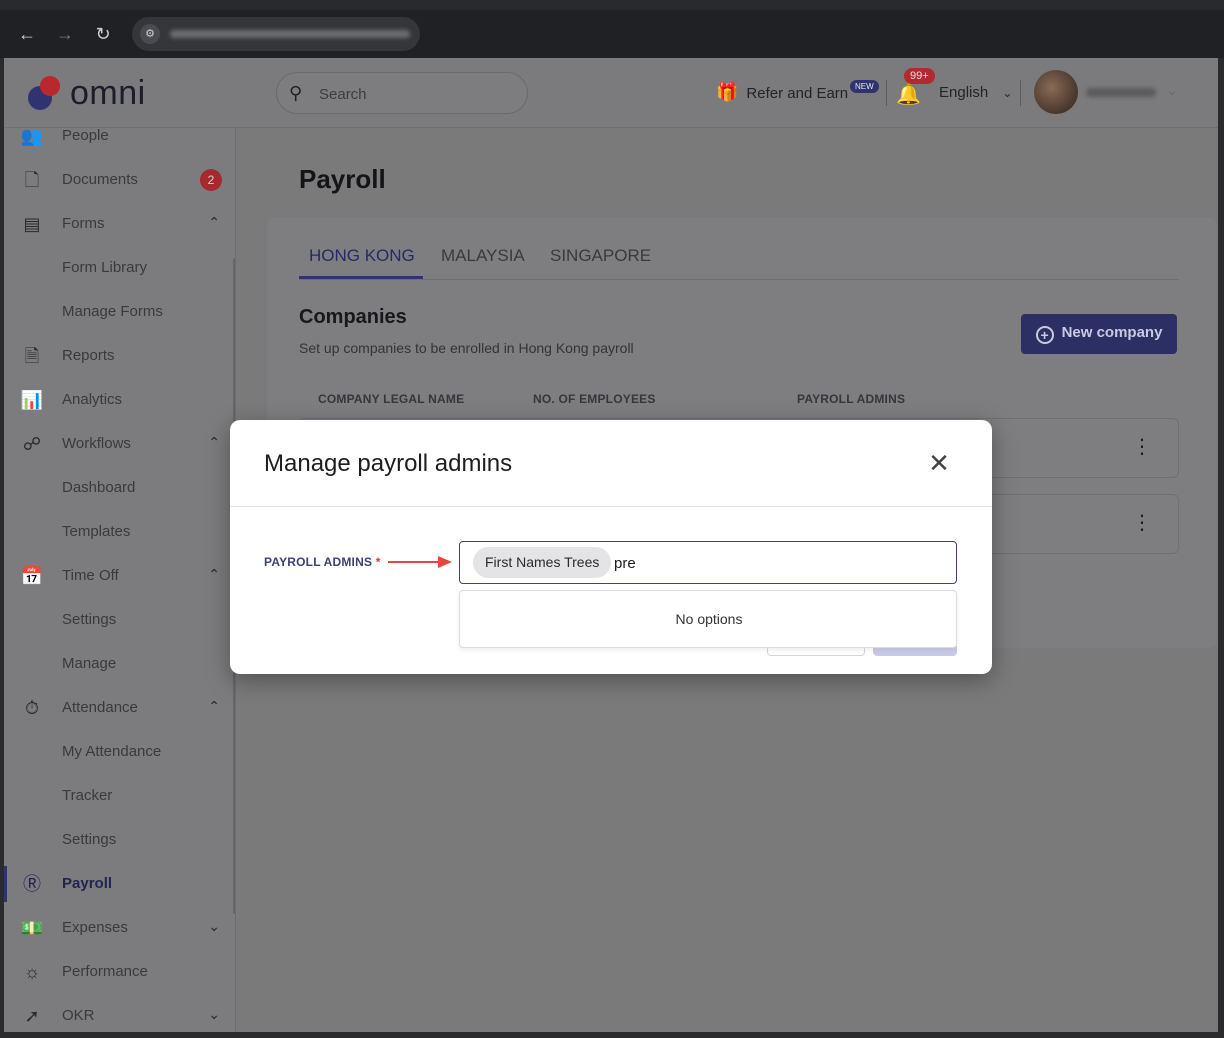 The image size is (1224, 1038). I want to click on site-settings-icon: ⚙, so click(150, 34).